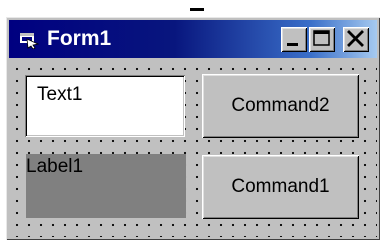  Describe the element at coordinates (29, 40) in the screenshot. I see `form-icon` at that location.